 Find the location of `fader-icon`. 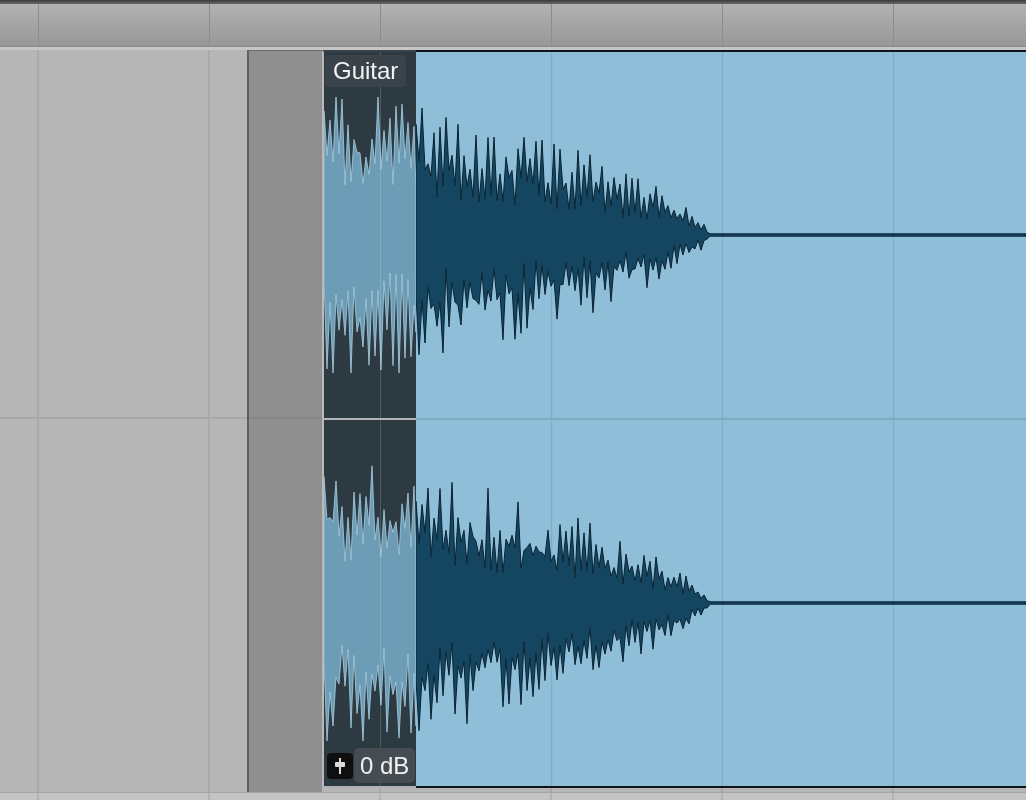

fader-icon is located at coordinates (340, 765).